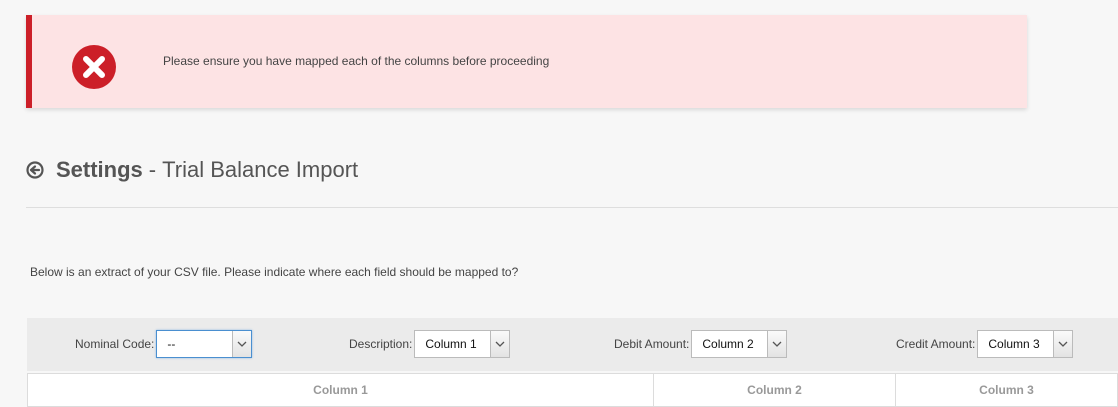 This screenshot has height=407, width=1118. I want to click on description-select: Column 1, so click(462, 344).